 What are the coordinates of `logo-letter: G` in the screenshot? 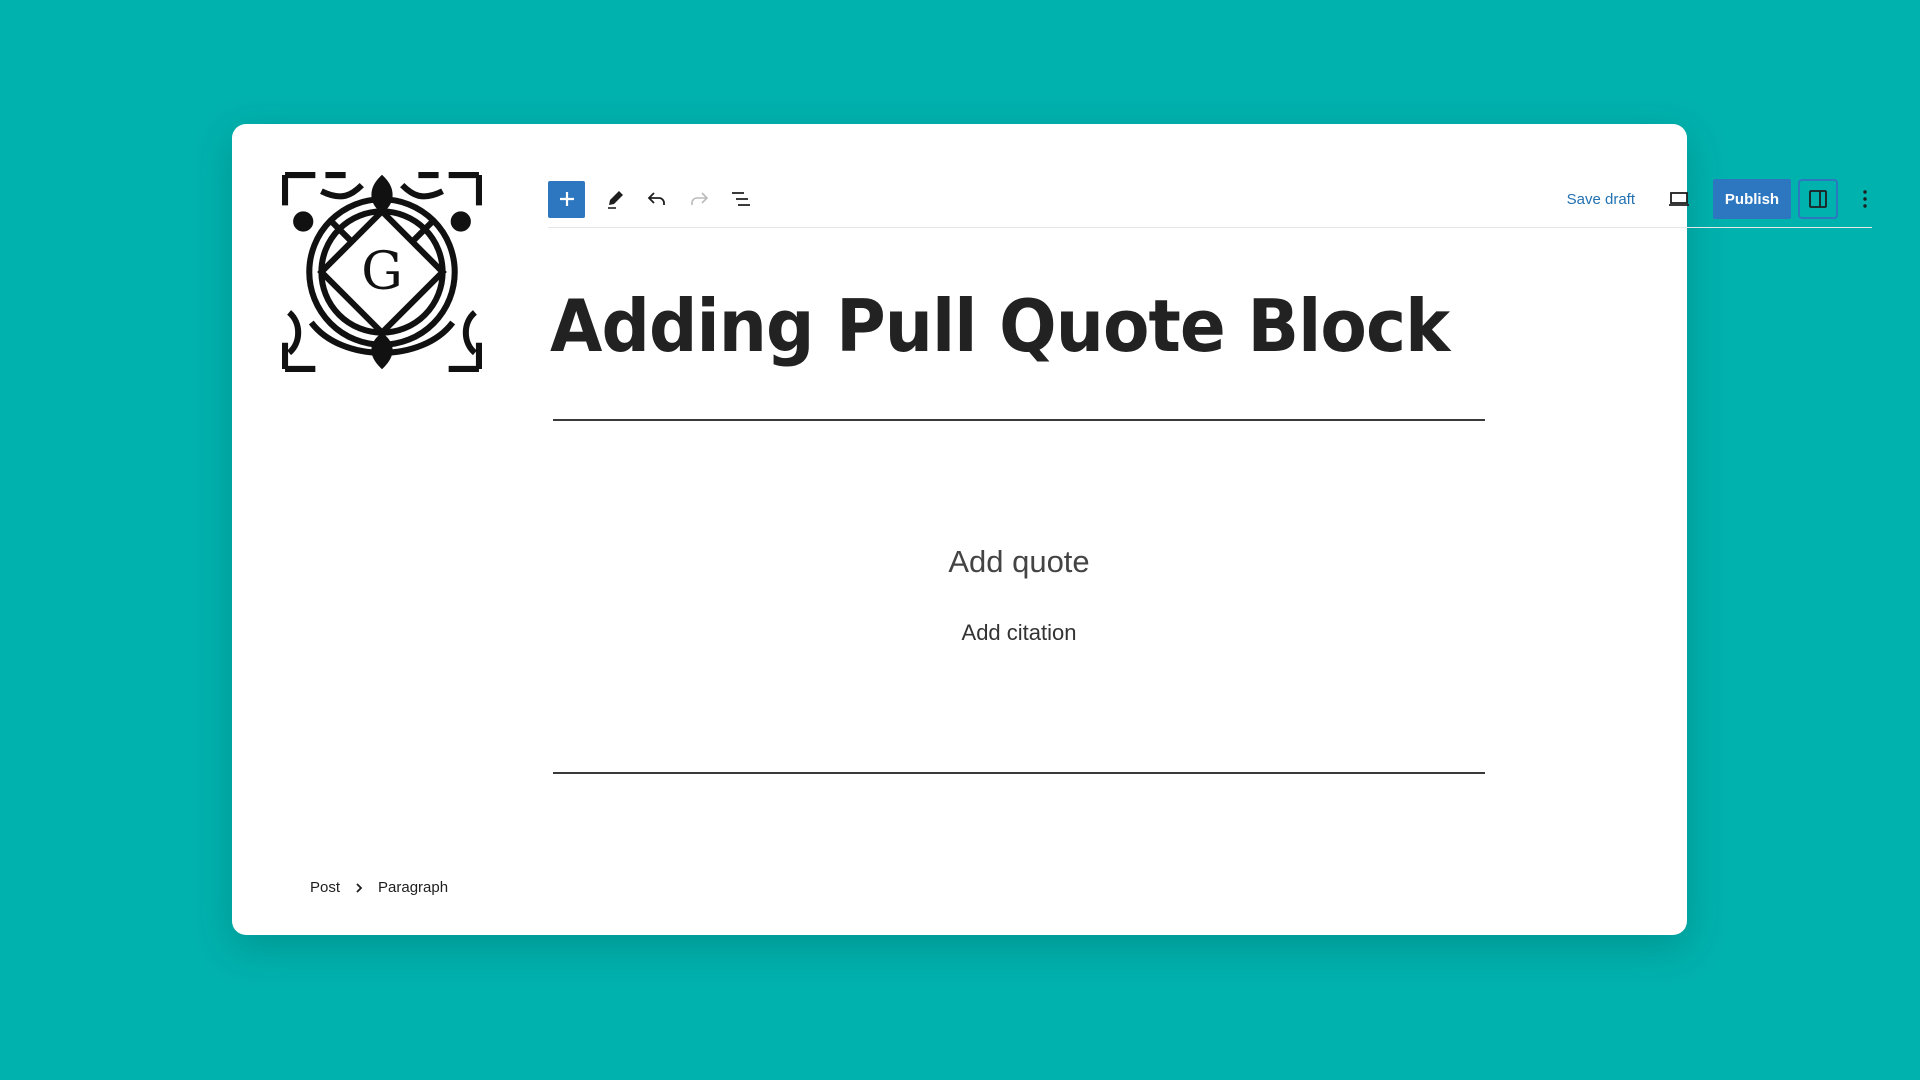 It's located at (382, 272).